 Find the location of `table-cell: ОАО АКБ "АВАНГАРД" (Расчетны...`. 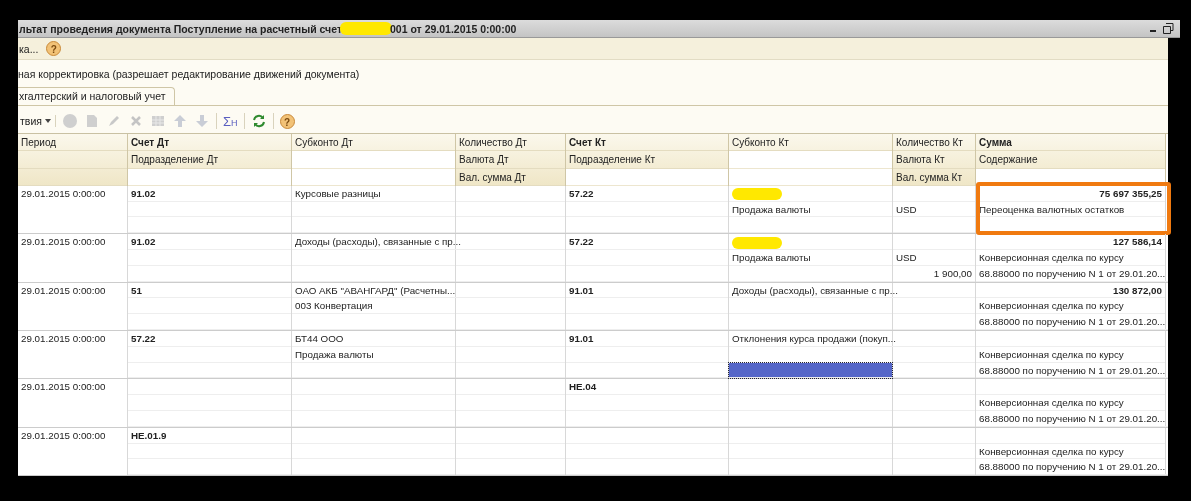

table-cell: ОАО АКБ "АВАНГАРД" (Расчетны... is located at coordinates (375, 290).